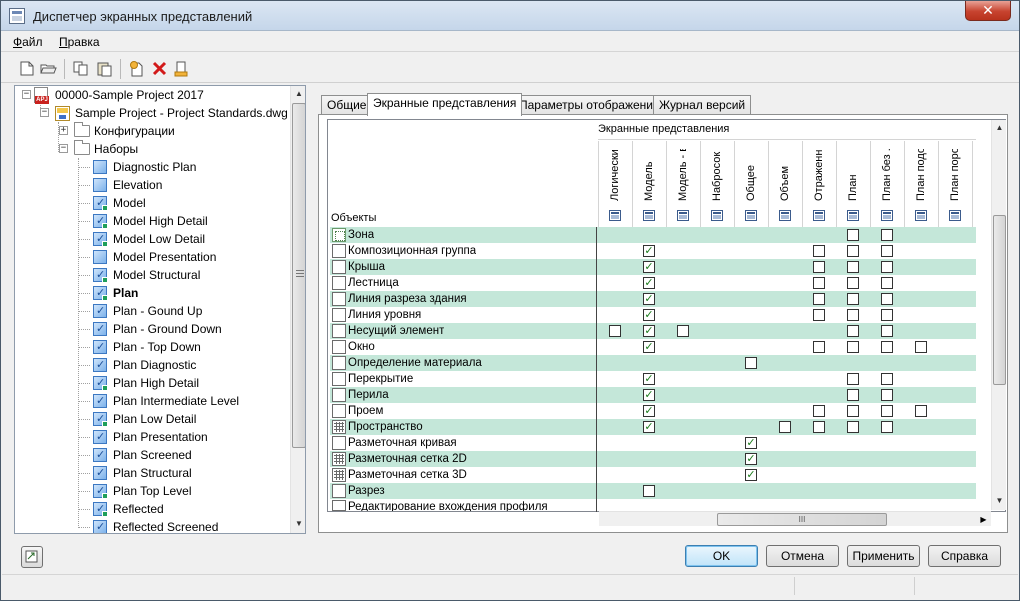 Image resolution: width=1020 pixels, height=601 pixels. I want to click on grid-hscroll-thumb: III, so click(802, 519).